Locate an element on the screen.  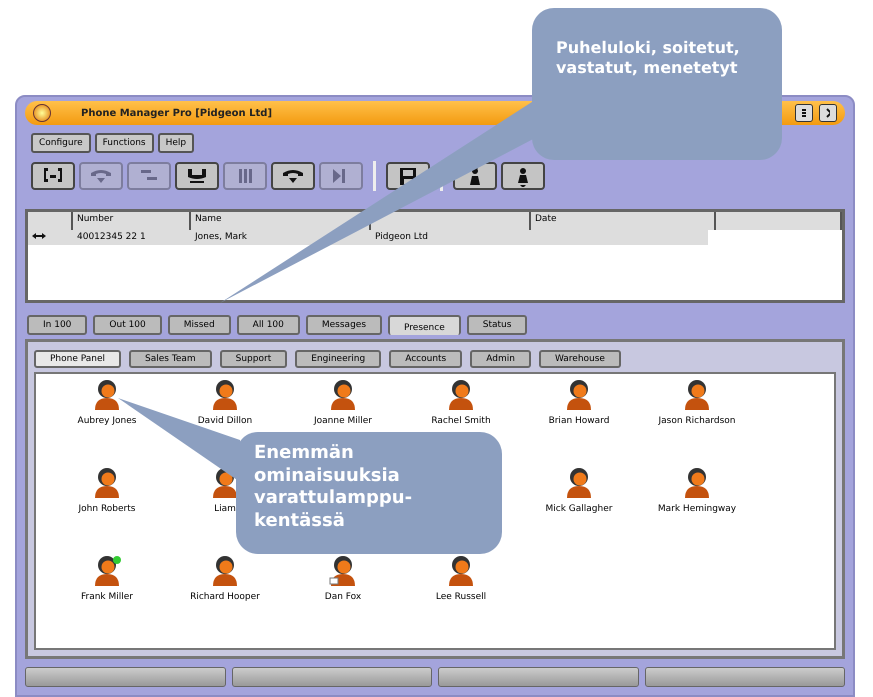
group-tab: Support is located at coordinates (254, 359).